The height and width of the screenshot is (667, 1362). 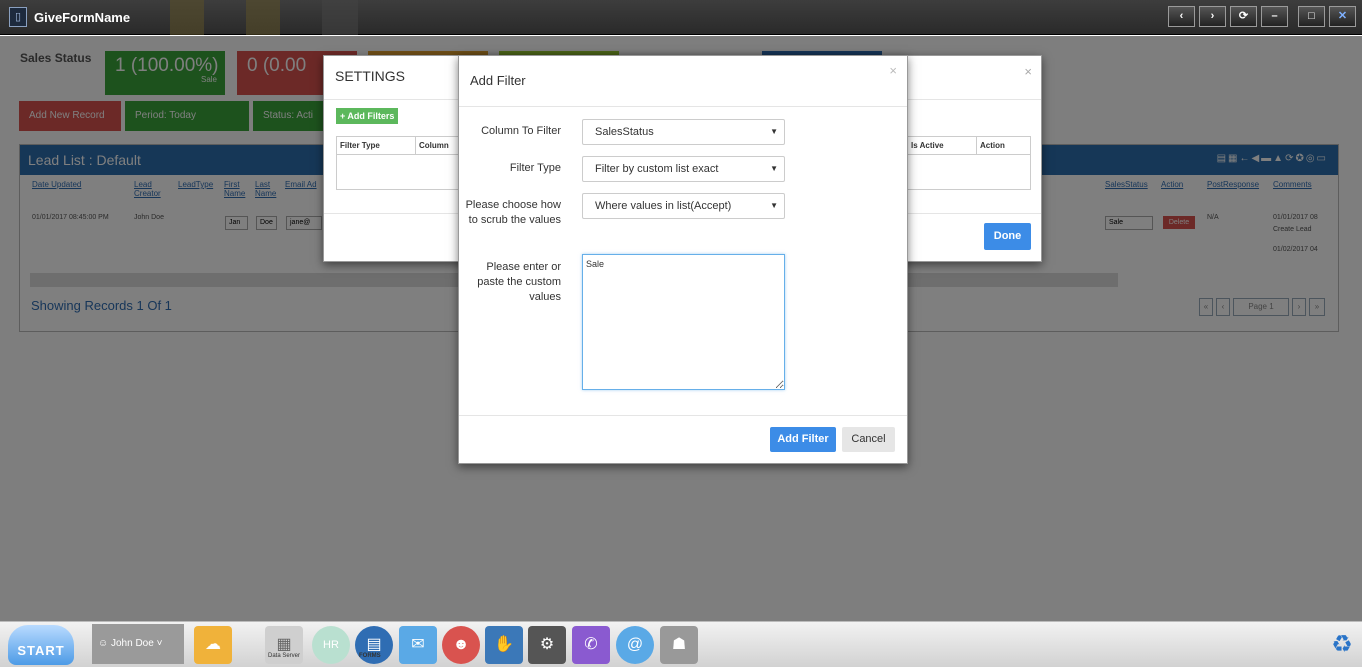 I want to click on user-menu: ☺ John Doe ˅, so click(x=138, y=644).